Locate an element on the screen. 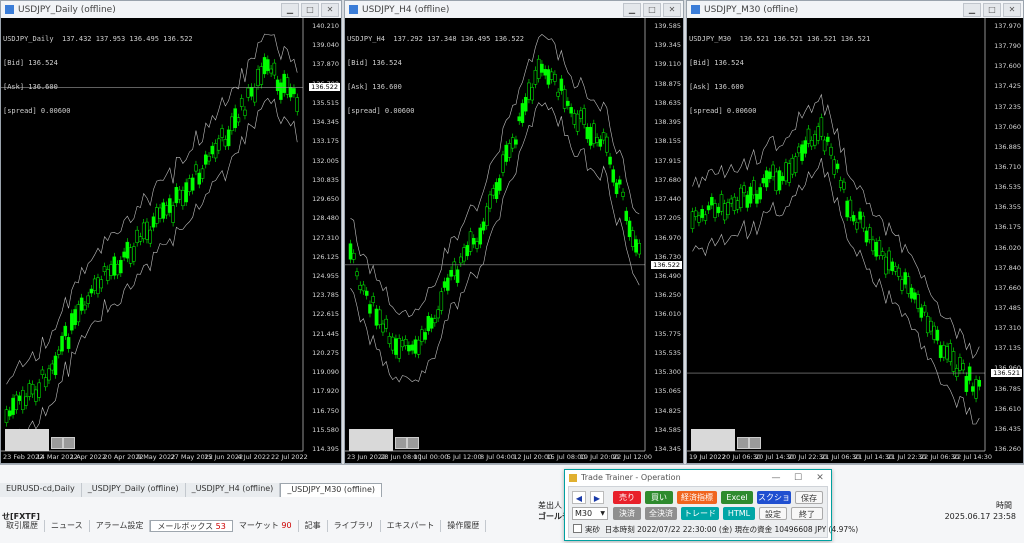 The image size is (1024, 543). trade-button: トレード is located at coordinates (700, 513).